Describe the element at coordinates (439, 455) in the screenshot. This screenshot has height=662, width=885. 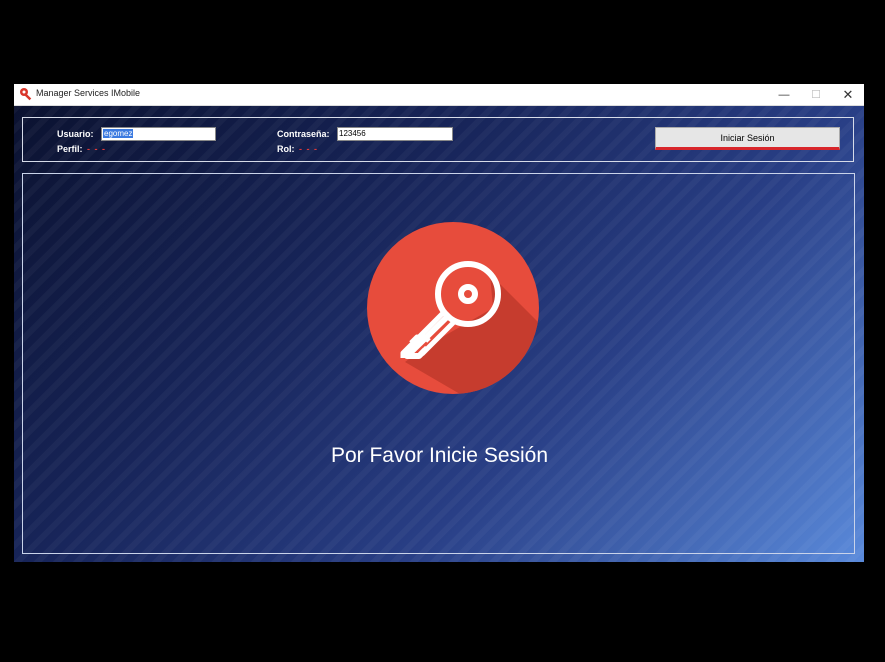
I see `login-prompt-message: Por Favor Inicie Sesión` at that location.